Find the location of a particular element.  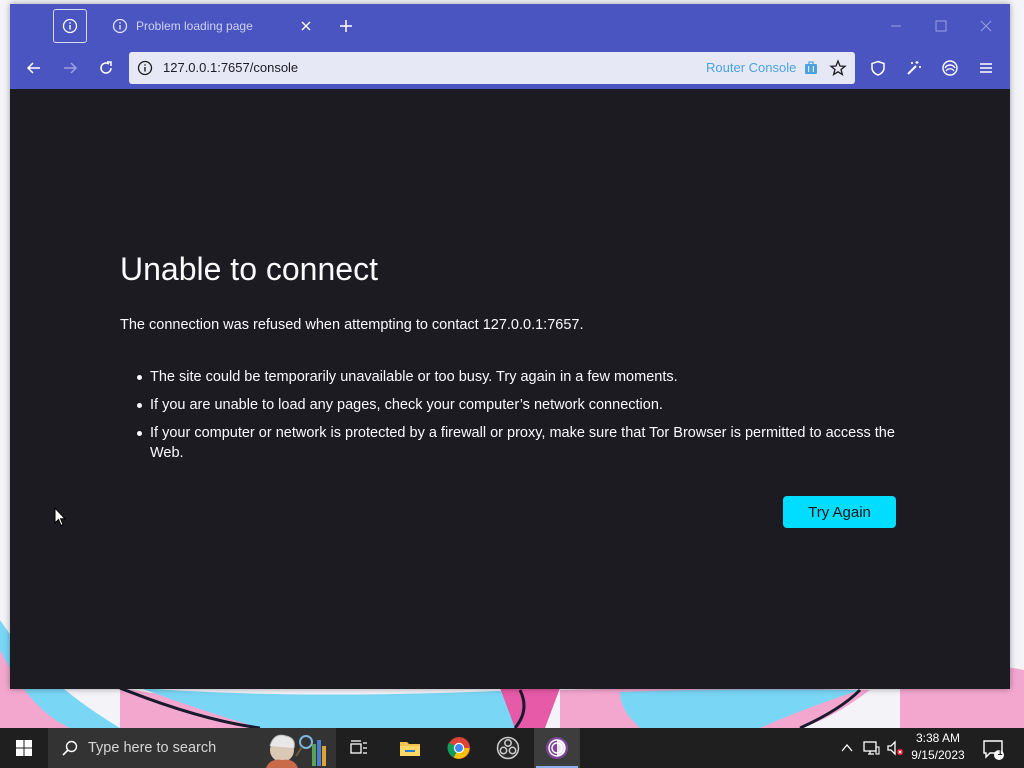

reload-button is located at coordinates (106, 68).